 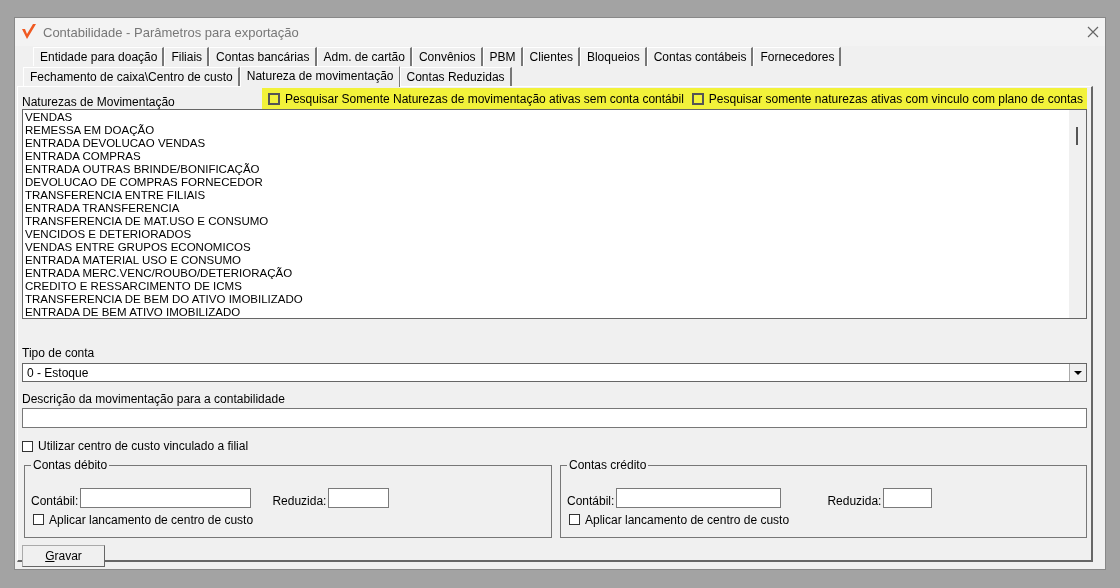 I want to click on list-item: ENTRADA TRANSFERENCIA, so click(x=102, y=208).